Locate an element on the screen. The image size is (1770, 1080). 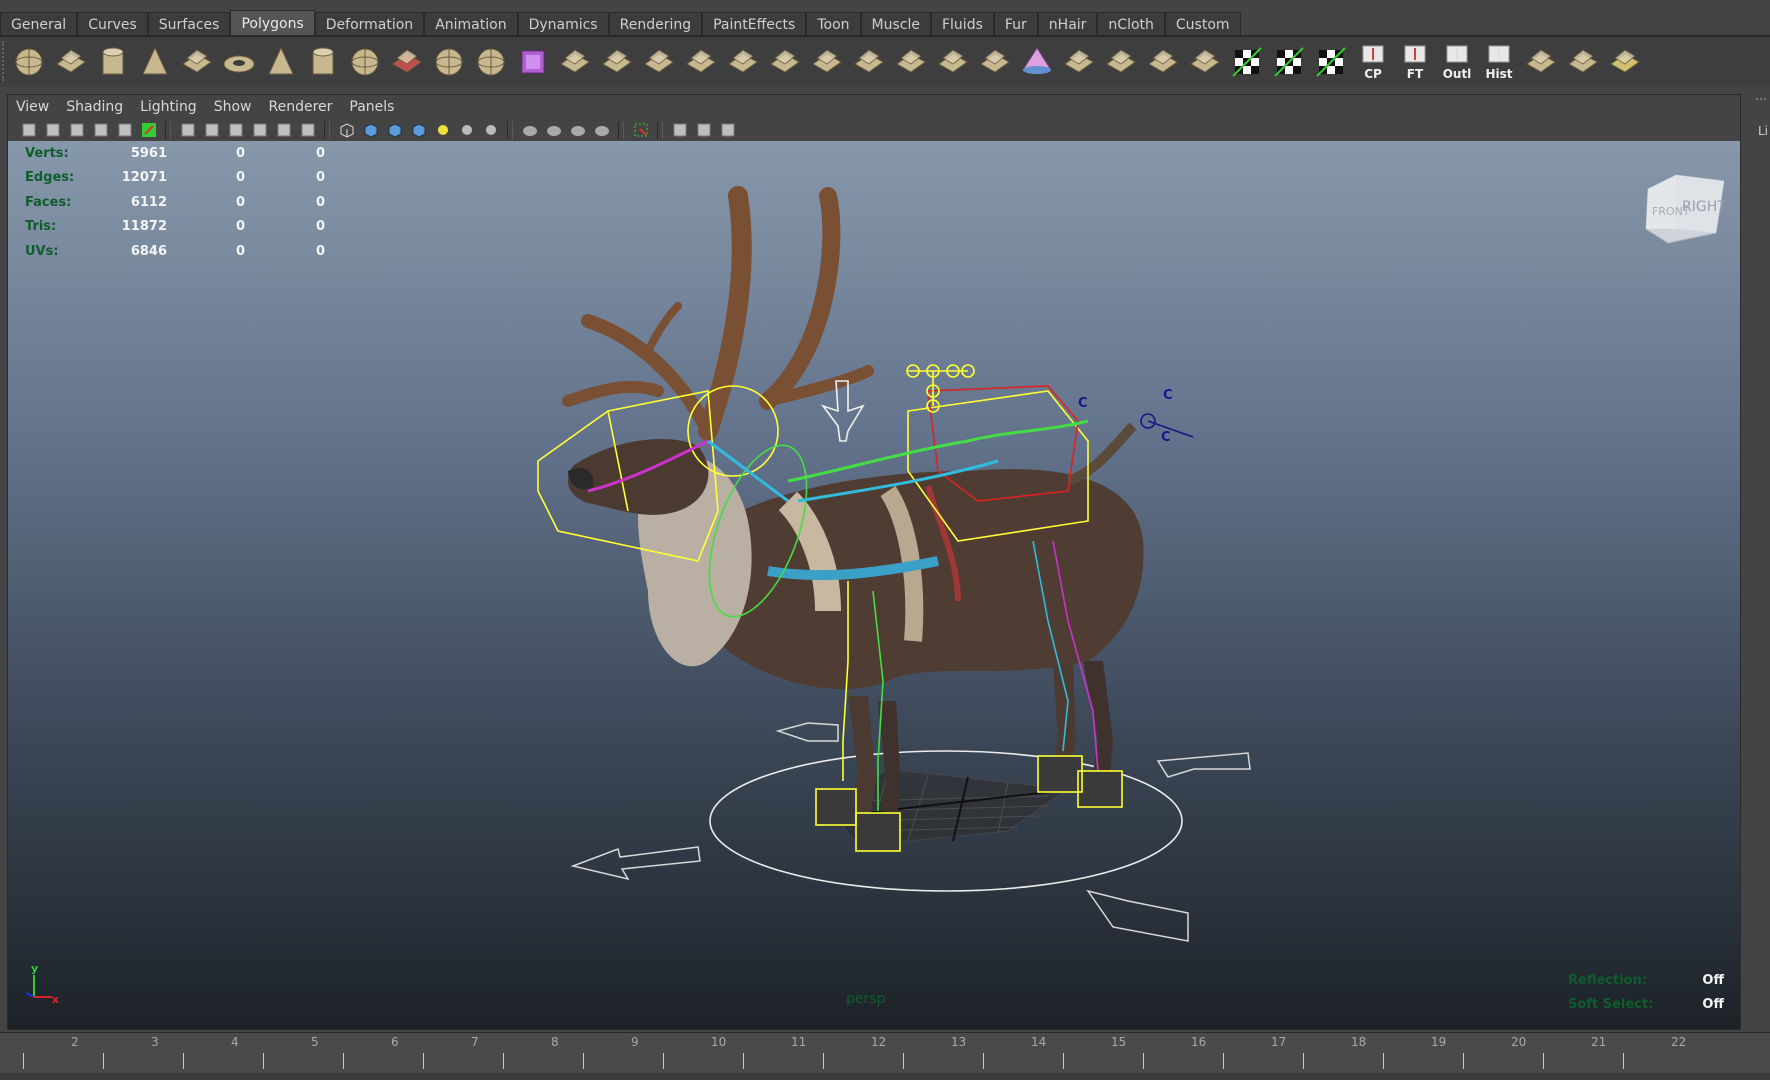
textured-icon is located at coordinates (418, 130).